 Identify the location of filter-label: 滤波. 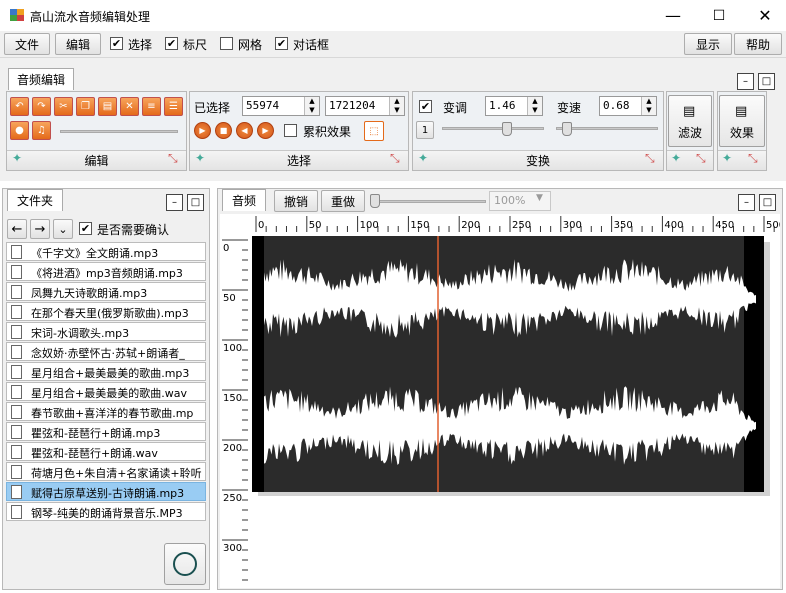
(690, 133).